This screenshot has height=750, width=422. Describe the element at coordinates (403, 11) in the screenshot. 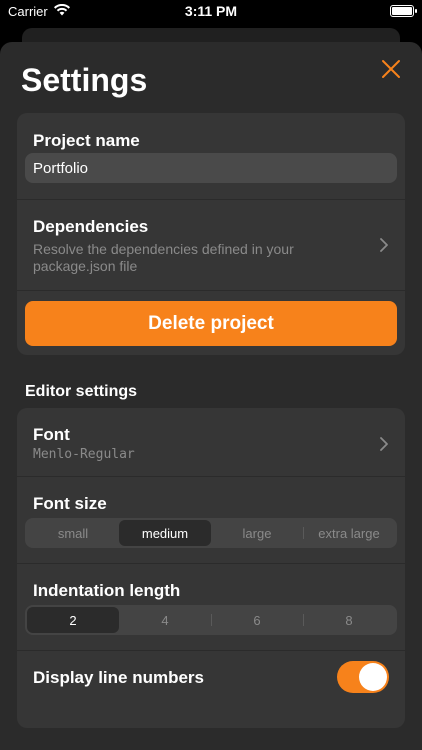

I see `battery-icon` at that location.